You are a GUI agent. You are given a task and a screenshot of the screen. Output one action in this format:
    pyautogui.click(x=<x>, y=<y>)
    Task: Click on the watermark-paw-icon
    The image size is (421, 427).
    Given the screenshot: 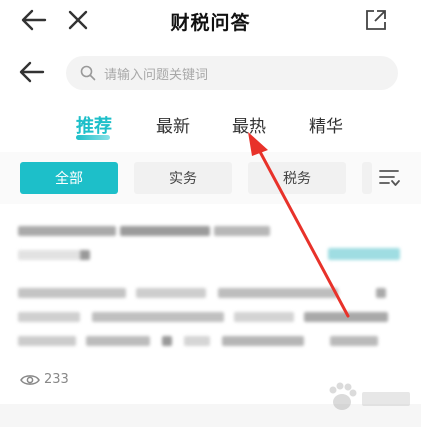 What is the action you would take?
    pyautogui.click(x=369, y=396)
    